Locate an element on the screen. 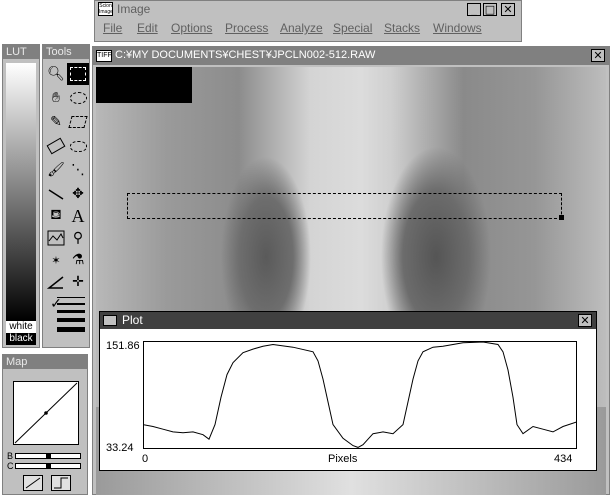 The image size is (610, 495). doc-title: C:¥MY DOCUMENTS¥CHEST¥JPCLN002-512.RAW is located at coordinates (245, 55).